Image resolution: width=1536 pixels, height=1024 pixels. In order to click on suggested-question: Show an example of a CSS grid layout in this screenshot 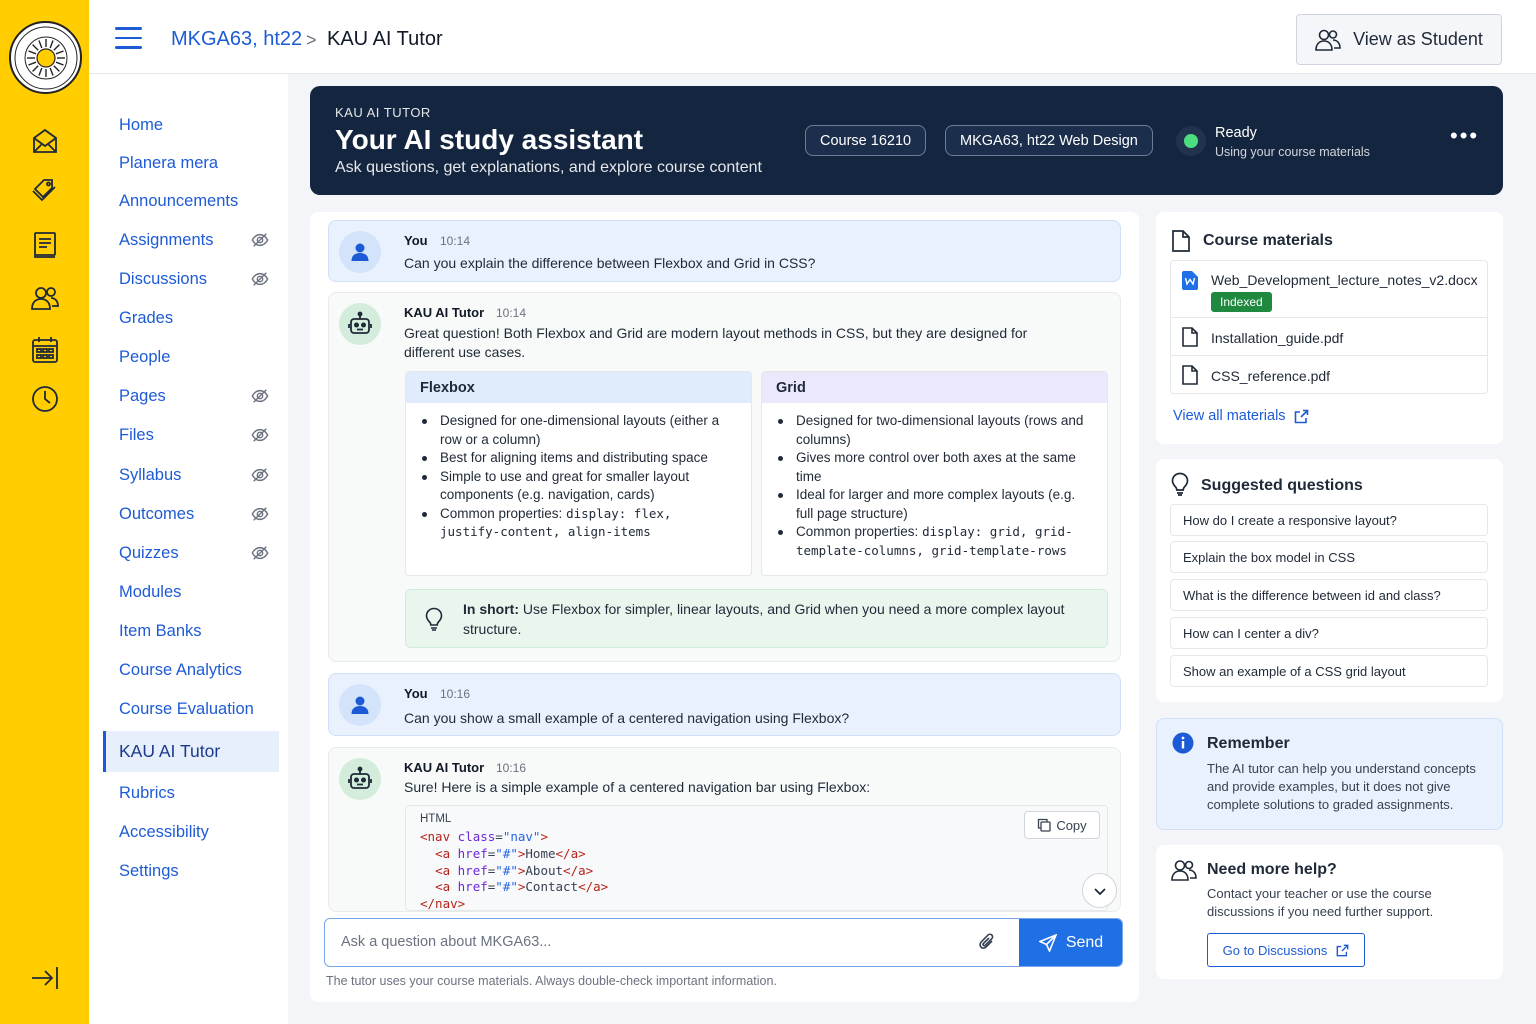, I will do `click(1329, 671)`.